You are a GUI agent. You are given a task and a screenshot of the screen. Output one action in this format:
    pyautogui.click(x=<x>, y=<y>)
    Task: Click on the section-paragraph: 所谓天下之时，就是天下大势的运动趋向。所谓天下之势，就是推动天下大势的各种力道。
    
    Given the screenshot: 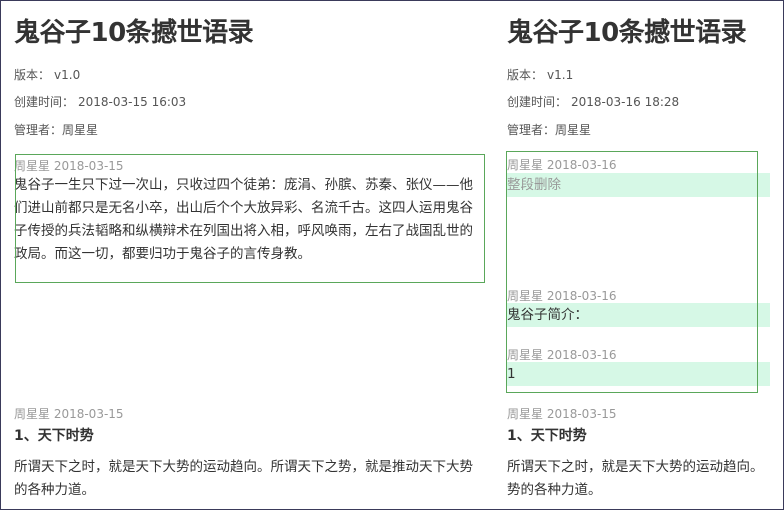 What is the action you would take?
    pyautogui.click(x=249, y=479)
    